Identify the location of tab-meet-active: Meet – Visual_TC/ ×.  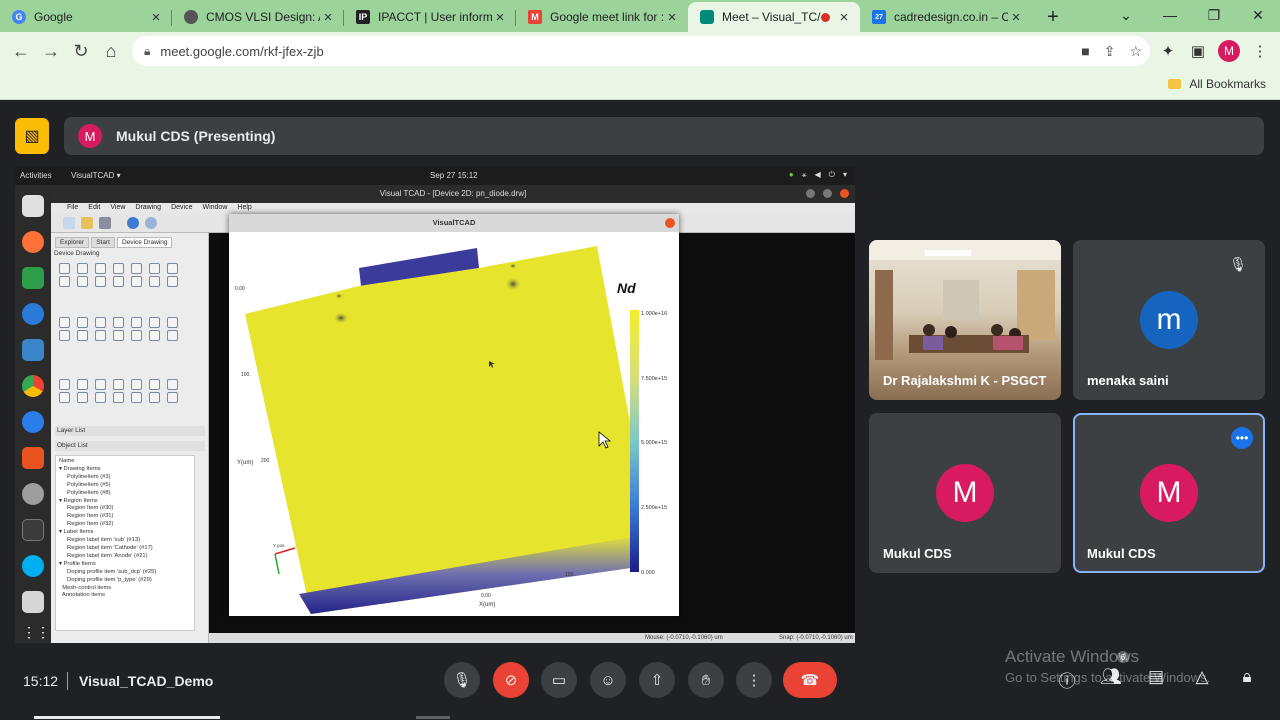
(774, 17).